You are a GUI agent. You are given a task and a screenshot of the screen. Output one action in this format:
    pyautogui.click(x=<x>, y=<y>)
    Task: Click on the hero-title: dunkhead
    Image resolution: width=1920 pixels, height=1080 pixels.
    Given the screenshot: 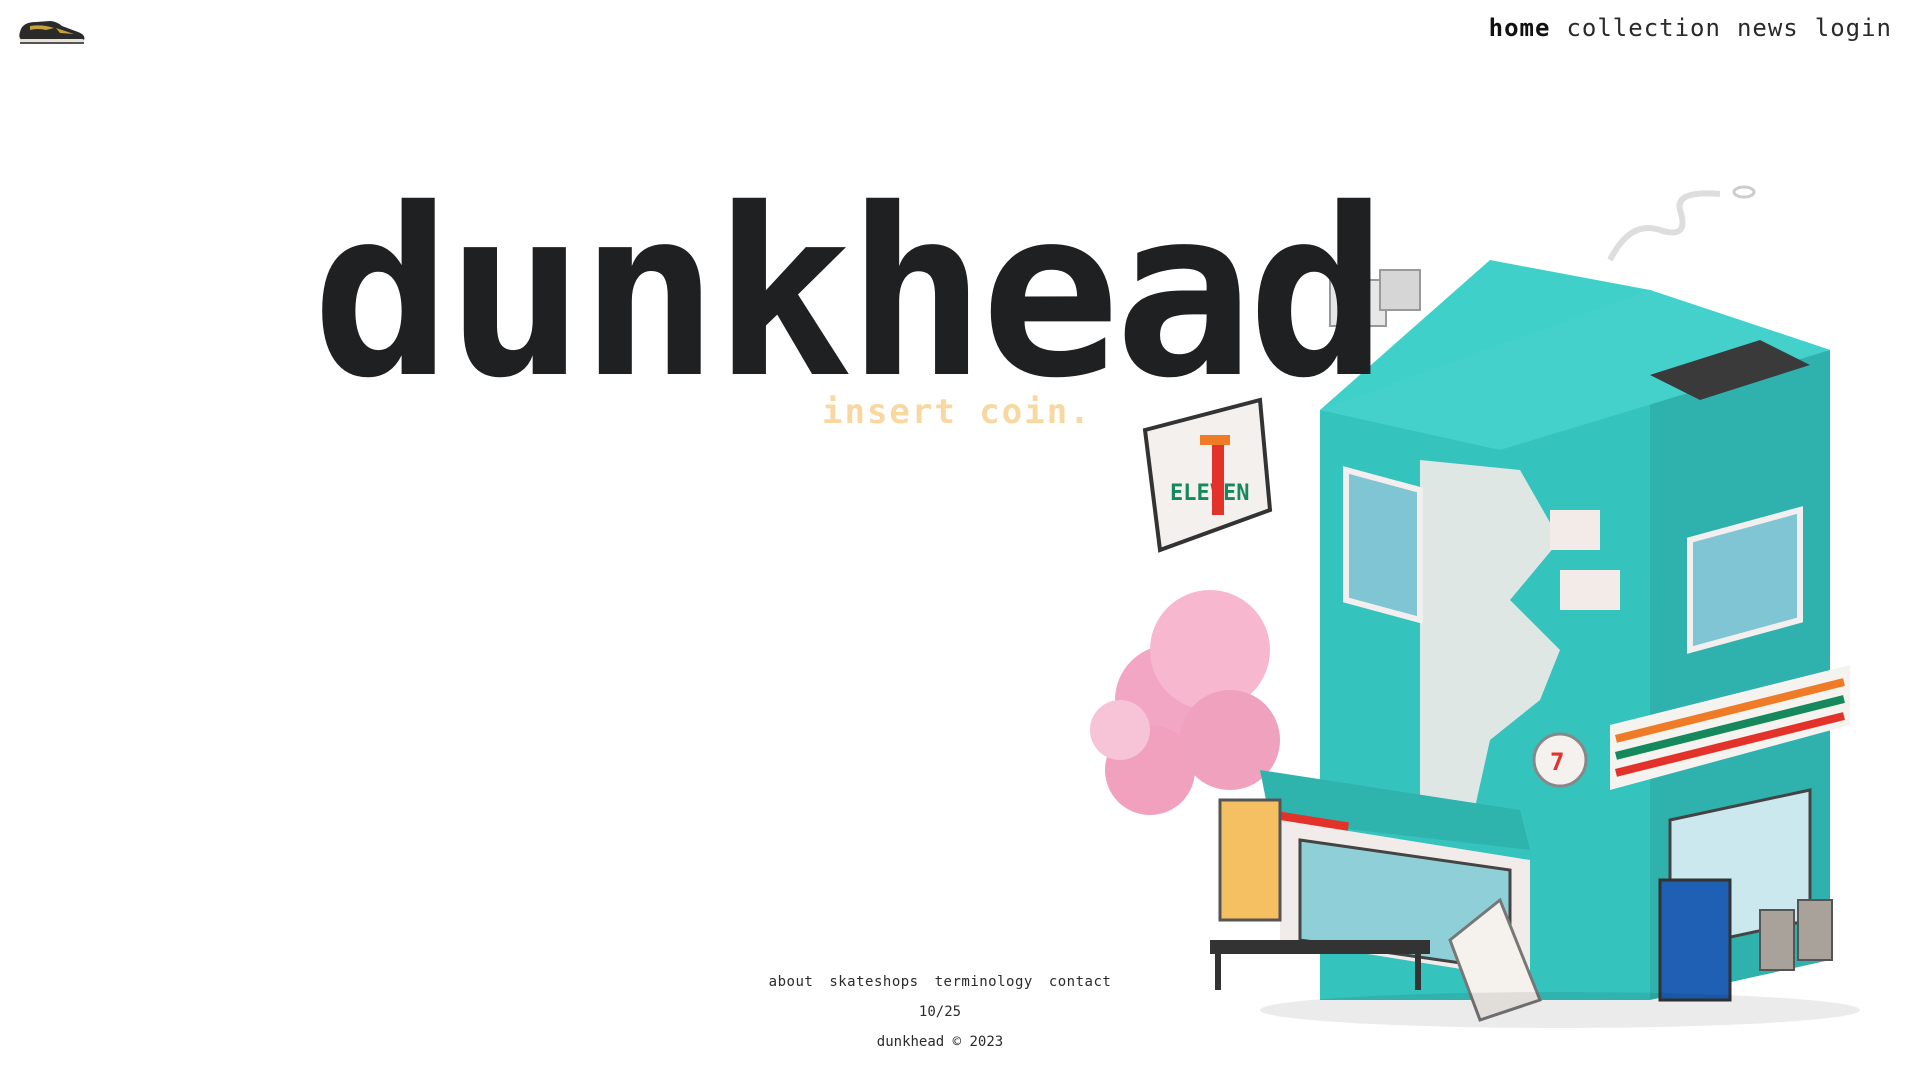 What is the action you would take?
    pyautogui.click(x=849, y=294)
    